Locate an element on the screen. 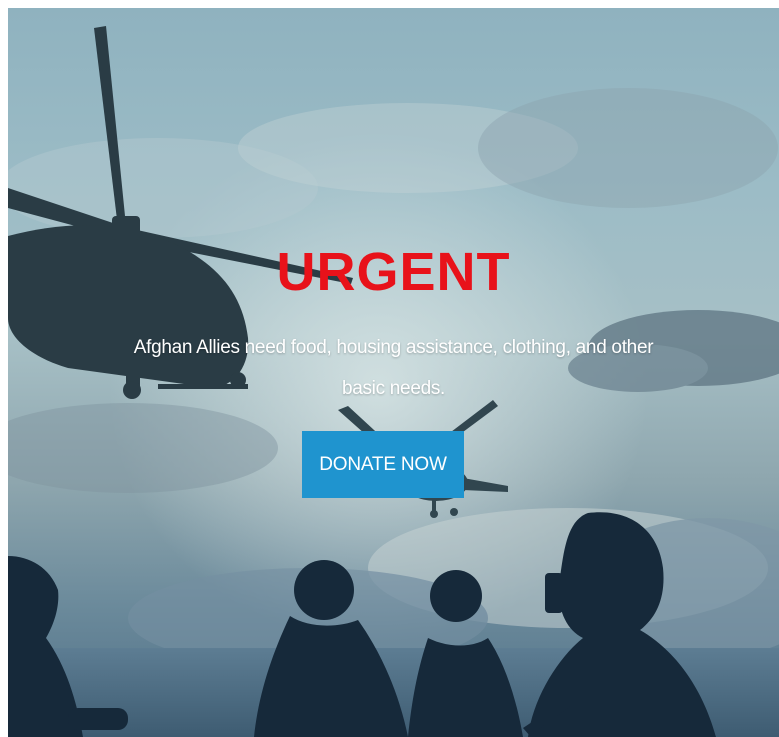 This screenshot has width=779, height=737. donate-now-button: DONATE NOW is located at coordinates (383, 464).